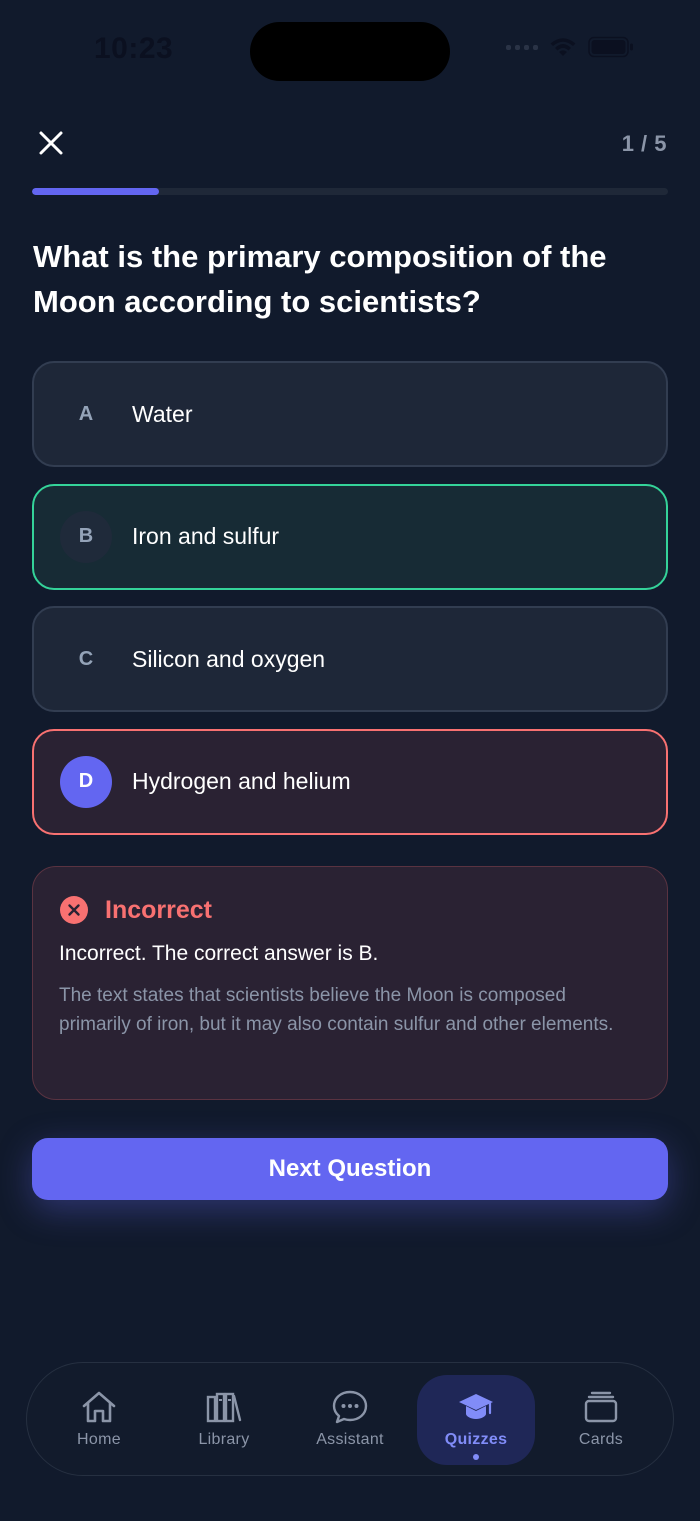 The width and height of the screenshot is (700, 1521). What do you see at coordinates (219, 953) in the screenshot?
I see `feedback-message: Incorrect. The correct answer is B.` at bounding box center [219, 953].